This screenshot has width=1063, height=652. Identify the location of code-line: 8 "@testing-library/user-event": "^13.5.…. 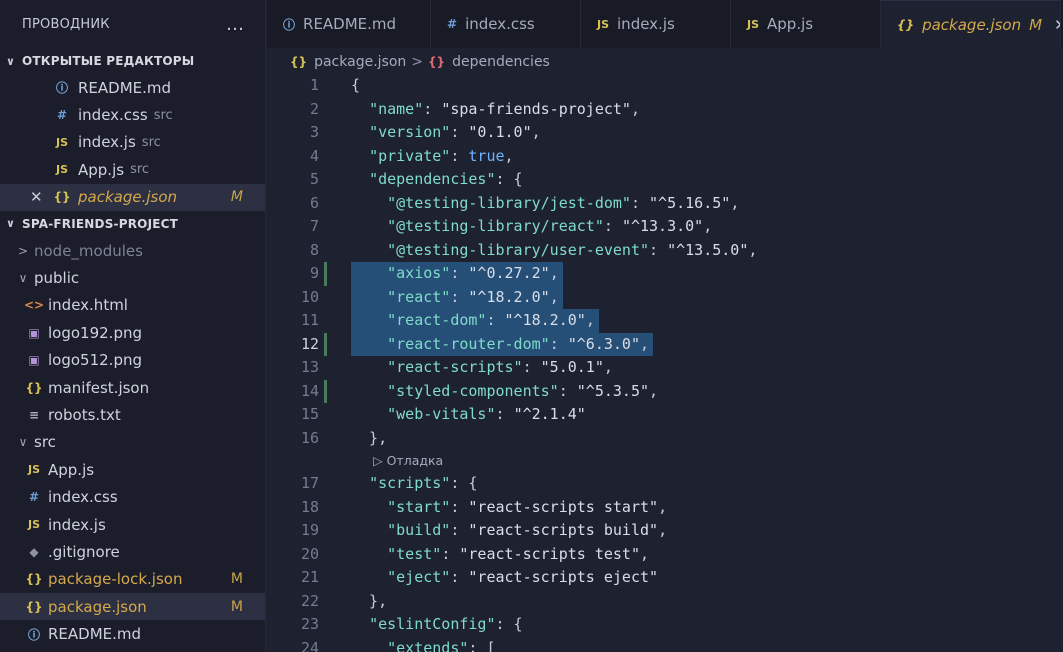
(665, 251).